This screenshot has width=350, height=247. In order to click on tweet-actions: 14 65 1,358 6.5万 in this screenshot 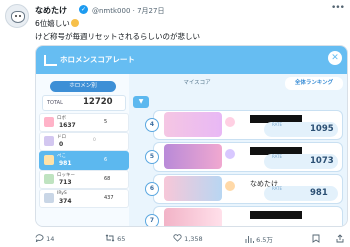, I will do `click(192, 238)`.